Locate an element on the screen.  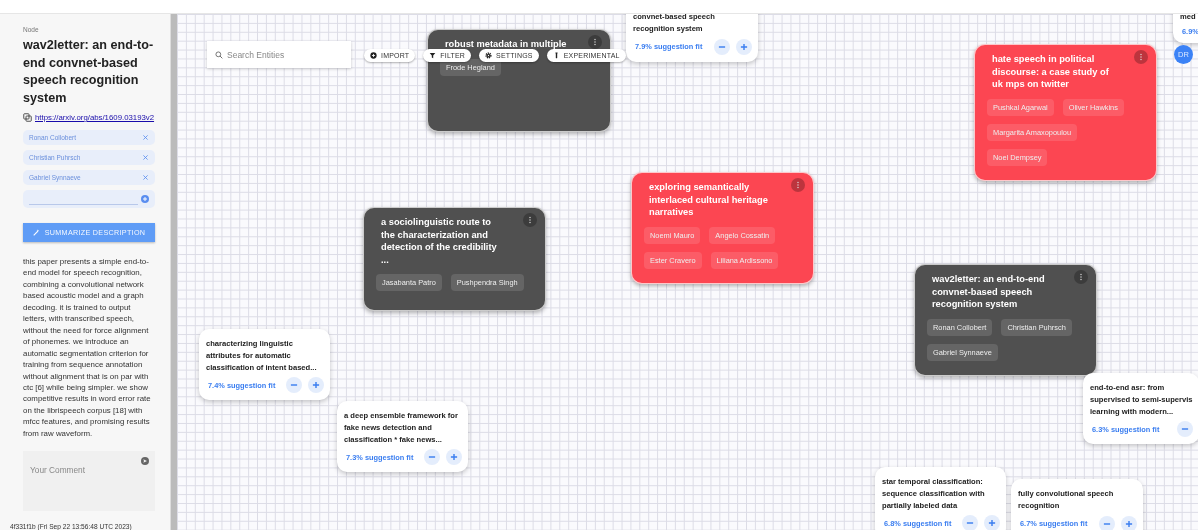
settings-icon is located at coordinates (489, 55).